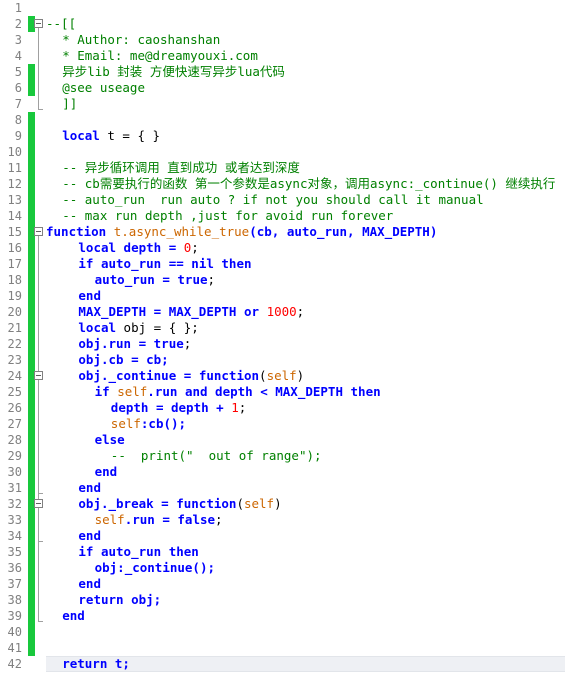 This screenshot has height=676, width=565. I want to click on code-line: obj:_continue();, so click(155, 568).